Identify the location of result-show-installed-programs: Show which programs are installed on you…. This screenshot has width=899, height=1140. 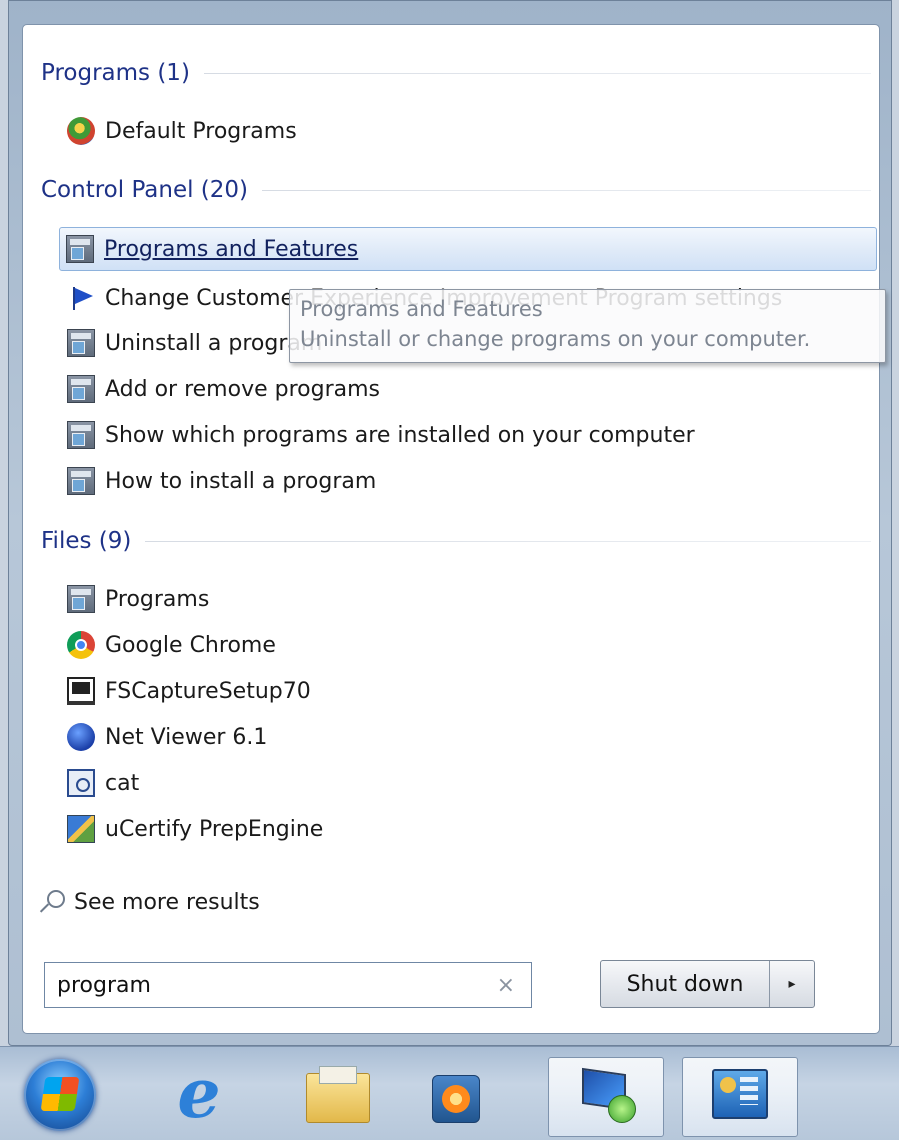
(378, 435).